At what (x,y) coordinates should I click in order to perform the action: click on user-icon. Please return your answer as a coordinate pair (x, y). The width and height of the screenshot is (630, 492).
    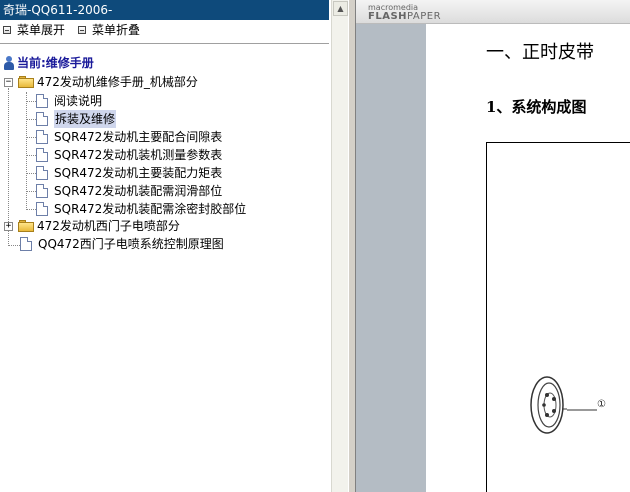
    Looking at the image, I should click on (9, 63).